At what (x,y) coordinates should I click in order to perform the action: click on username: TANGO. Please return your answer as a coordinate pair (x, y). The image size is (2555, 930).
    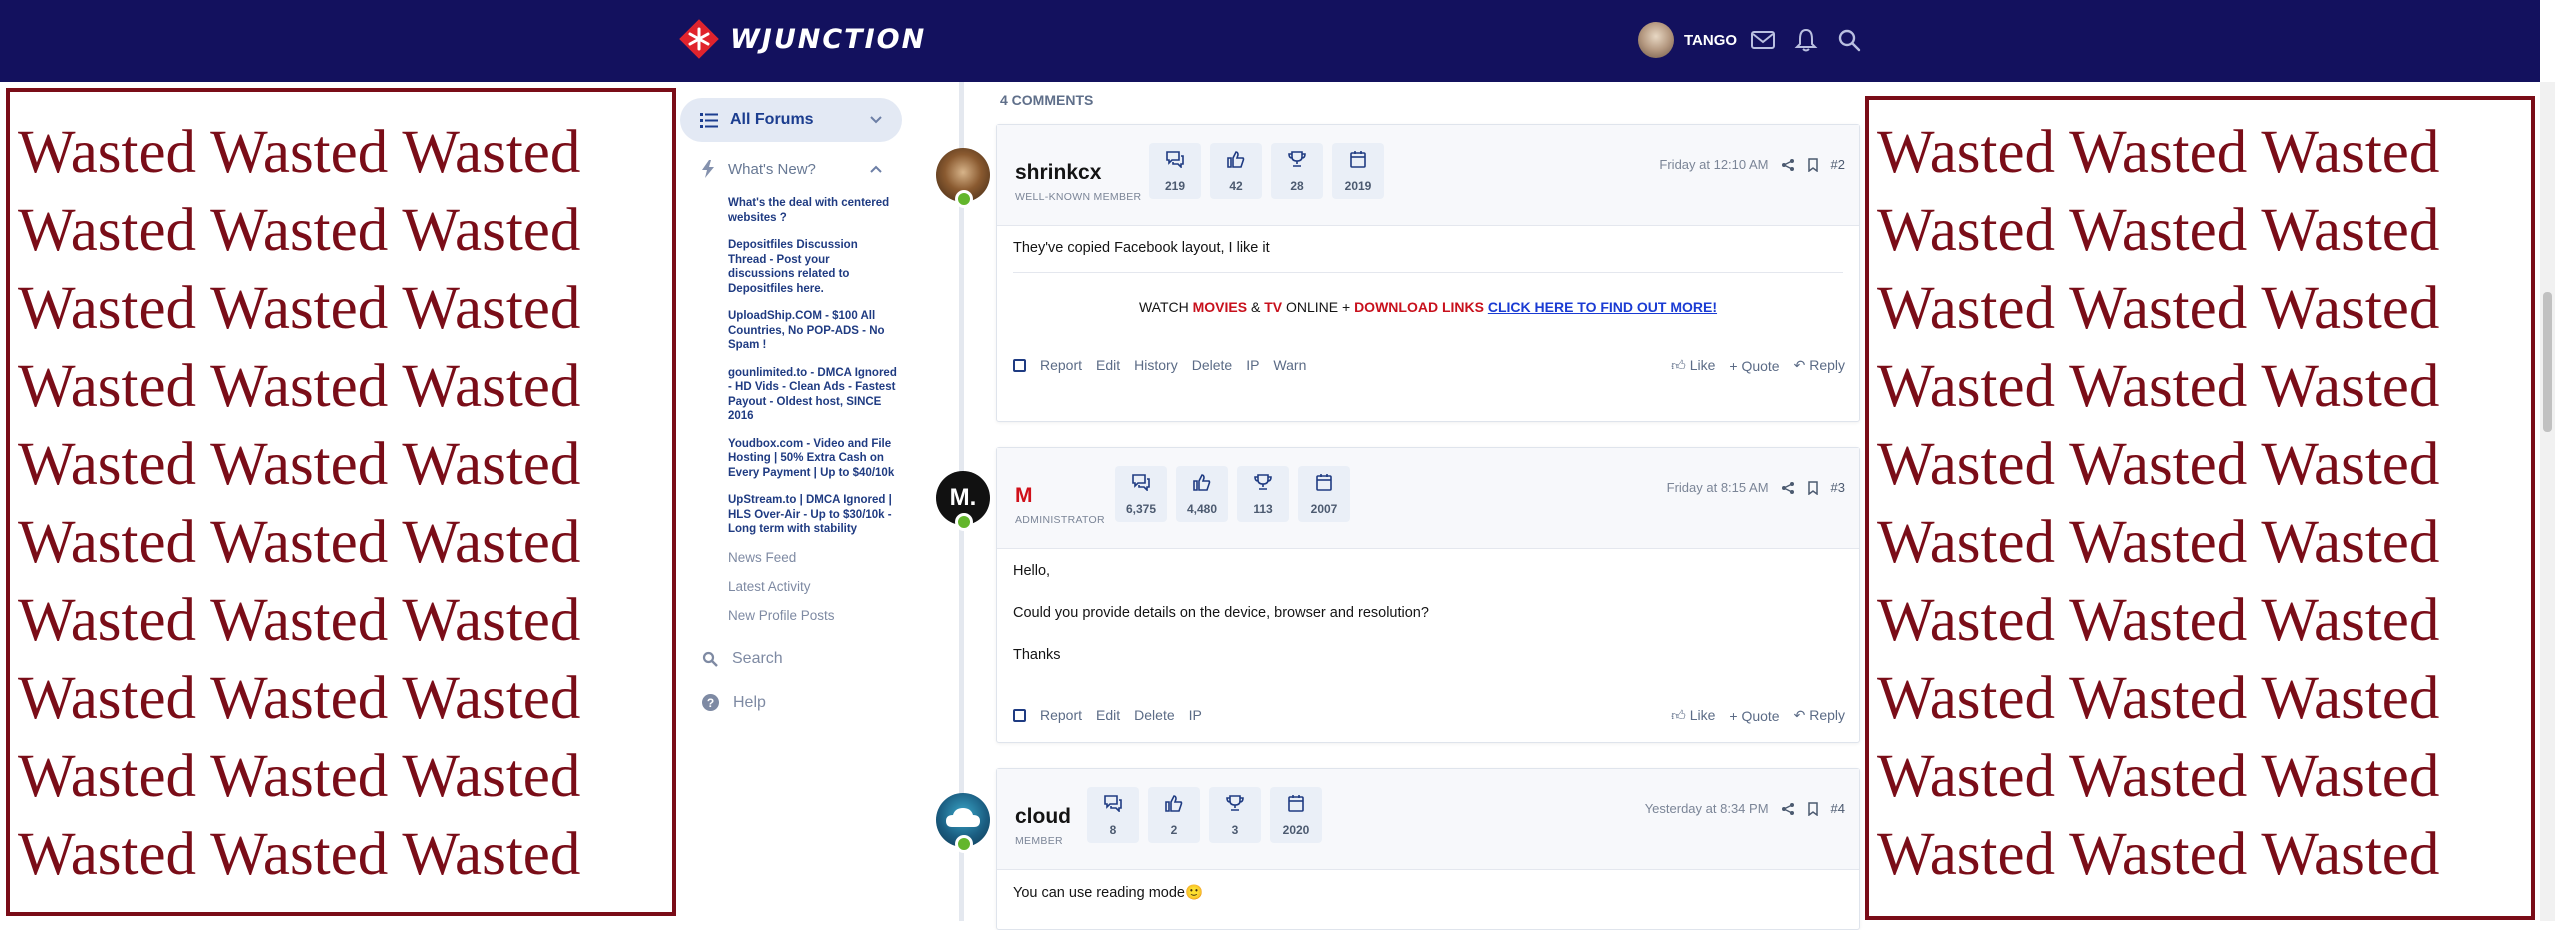
    Looking at the image, I should click on (1711, 40).